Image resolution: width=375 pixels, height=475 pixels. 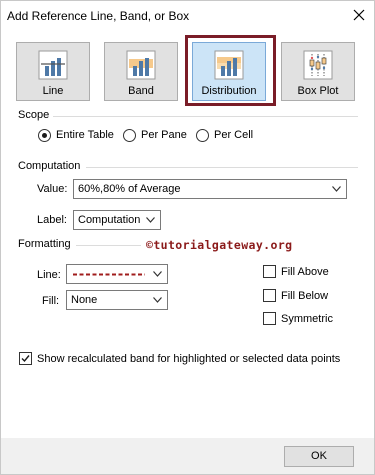 I want to click on scope-header: Scope, so click(x=34, y=115).